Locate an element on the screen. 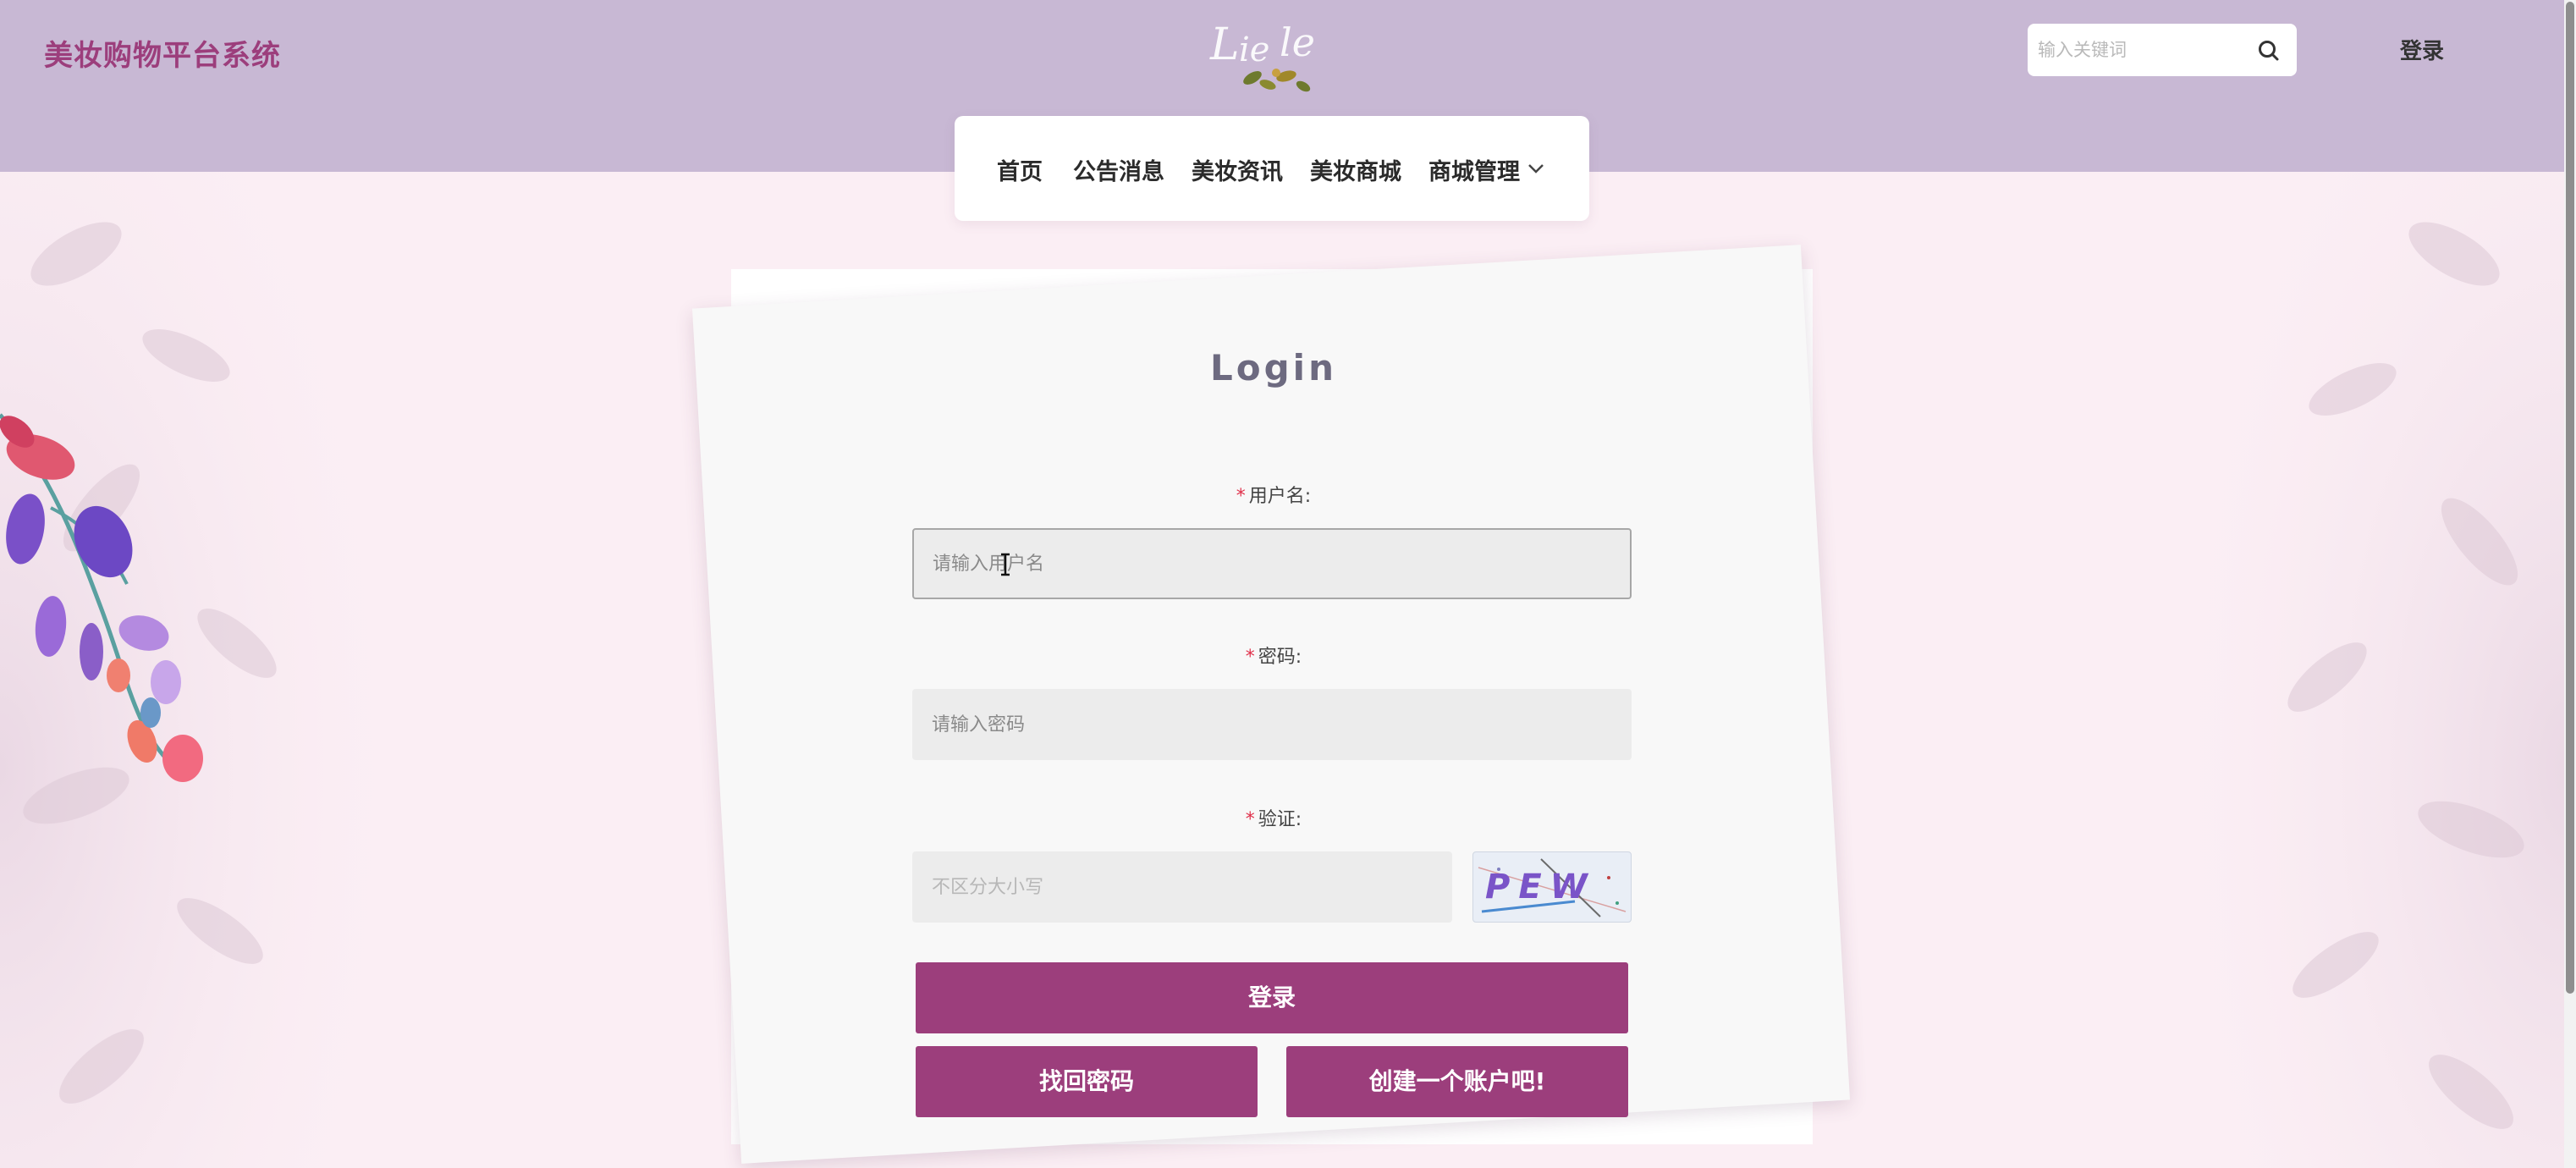  login-title: Login is located at coordinates (1273, 367).